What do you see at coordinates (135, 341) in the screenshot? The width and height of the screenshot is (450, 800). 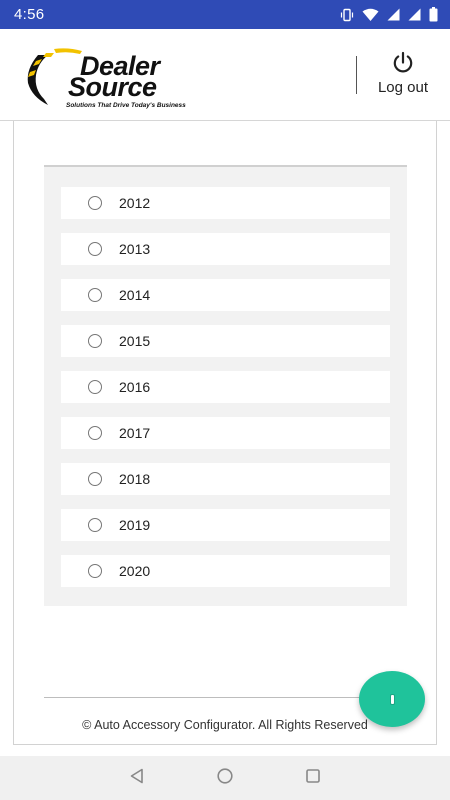 I see `year-label: 2015` at bounding box center [135, 341].